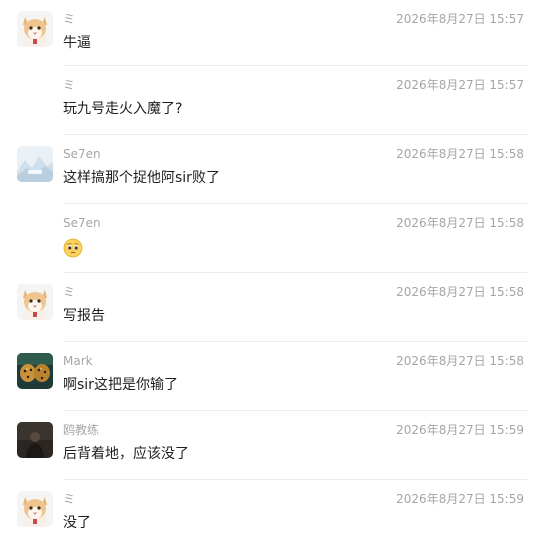 This screenshot has width=535, height=549. What do you see at coordinates (123, 109) in the screenshot?
I see `message-text: 玩九号走火入魔了?` at bounding box center [123, 109].